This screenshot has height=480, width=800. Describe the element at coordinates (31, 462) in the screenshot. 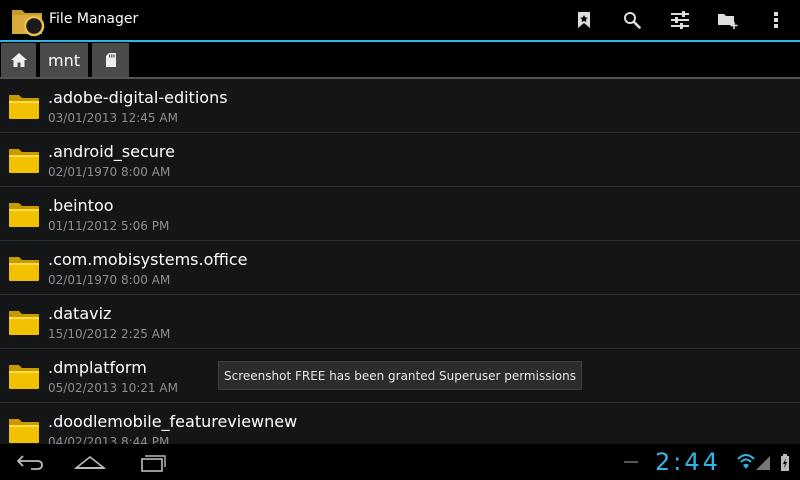

I see `back-icon` at that location.